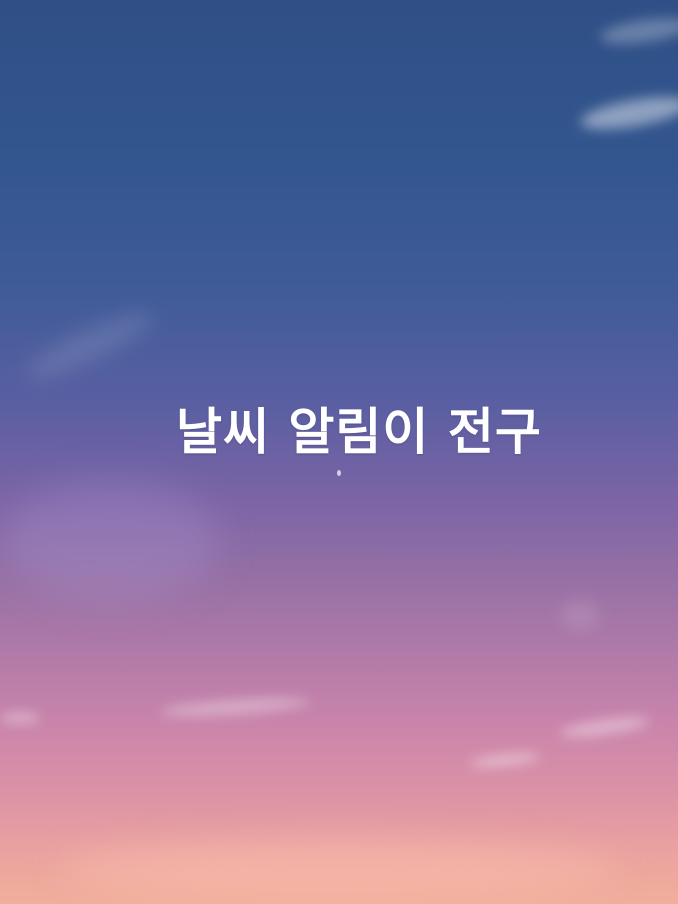 This screenshot has height=904, width=678. What do you see at coordinates (359, 432) in the screenshot?
I see `page-title: 날씨 알림이 전구` at bounding box center [359, 432].